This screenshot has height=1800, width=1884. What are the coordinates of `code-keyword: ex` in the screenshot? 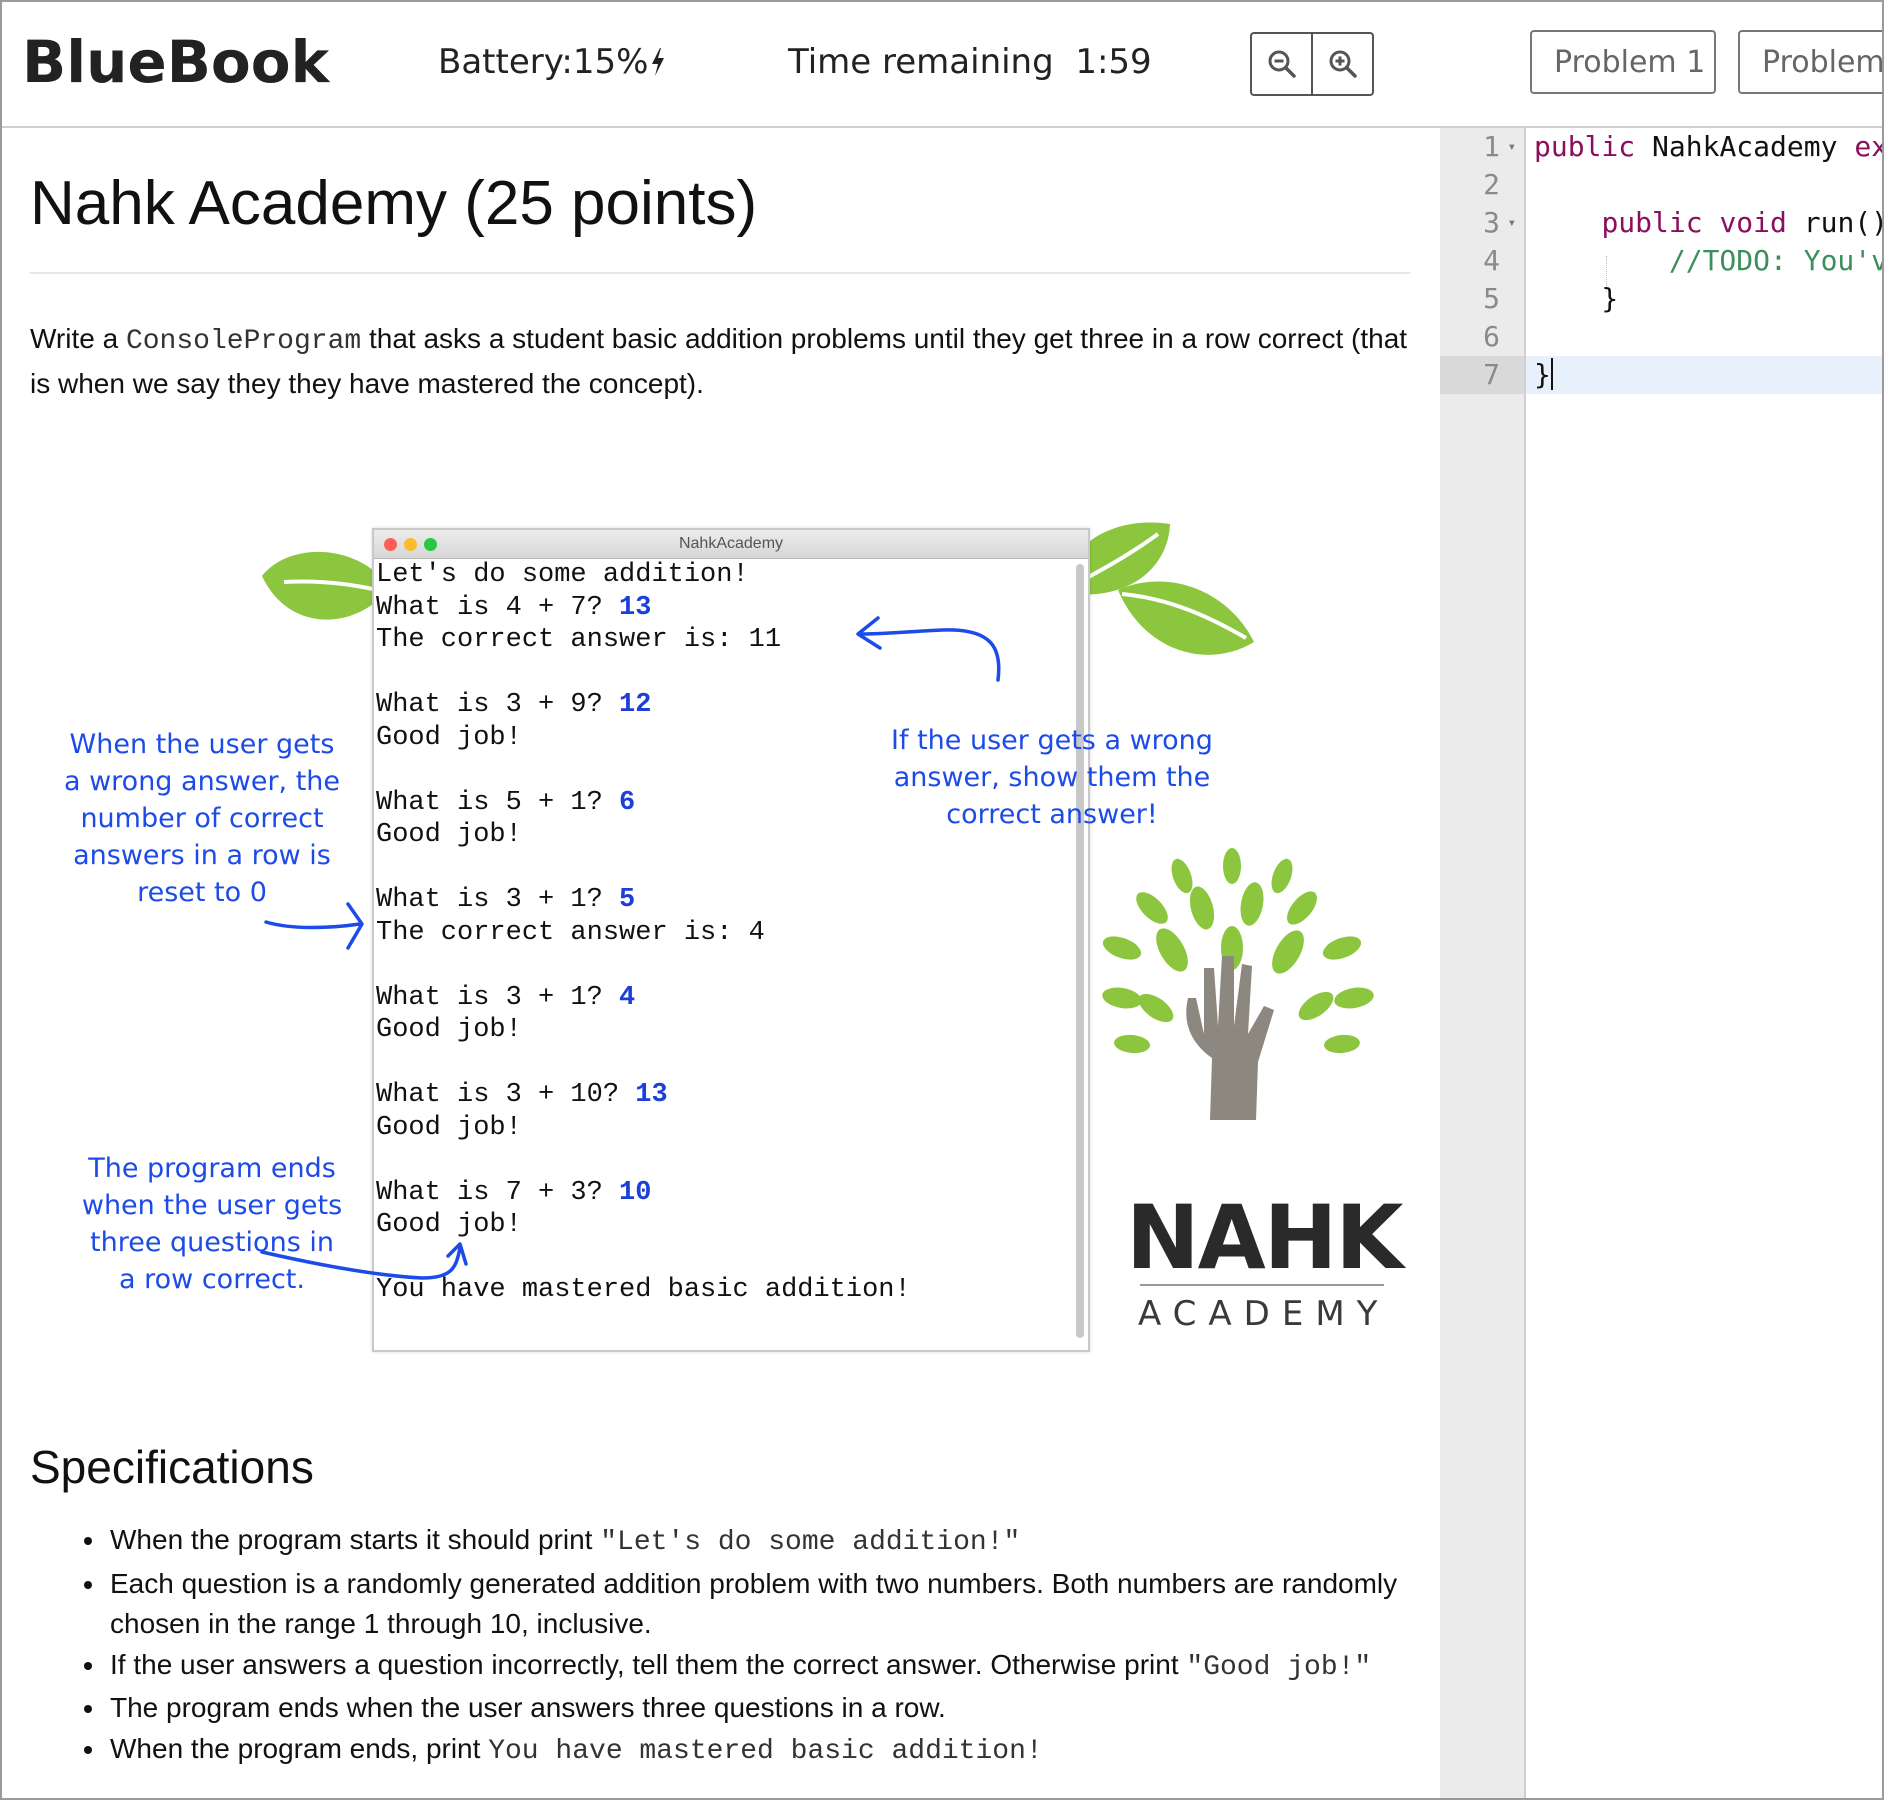 It's located at (1868, 146).